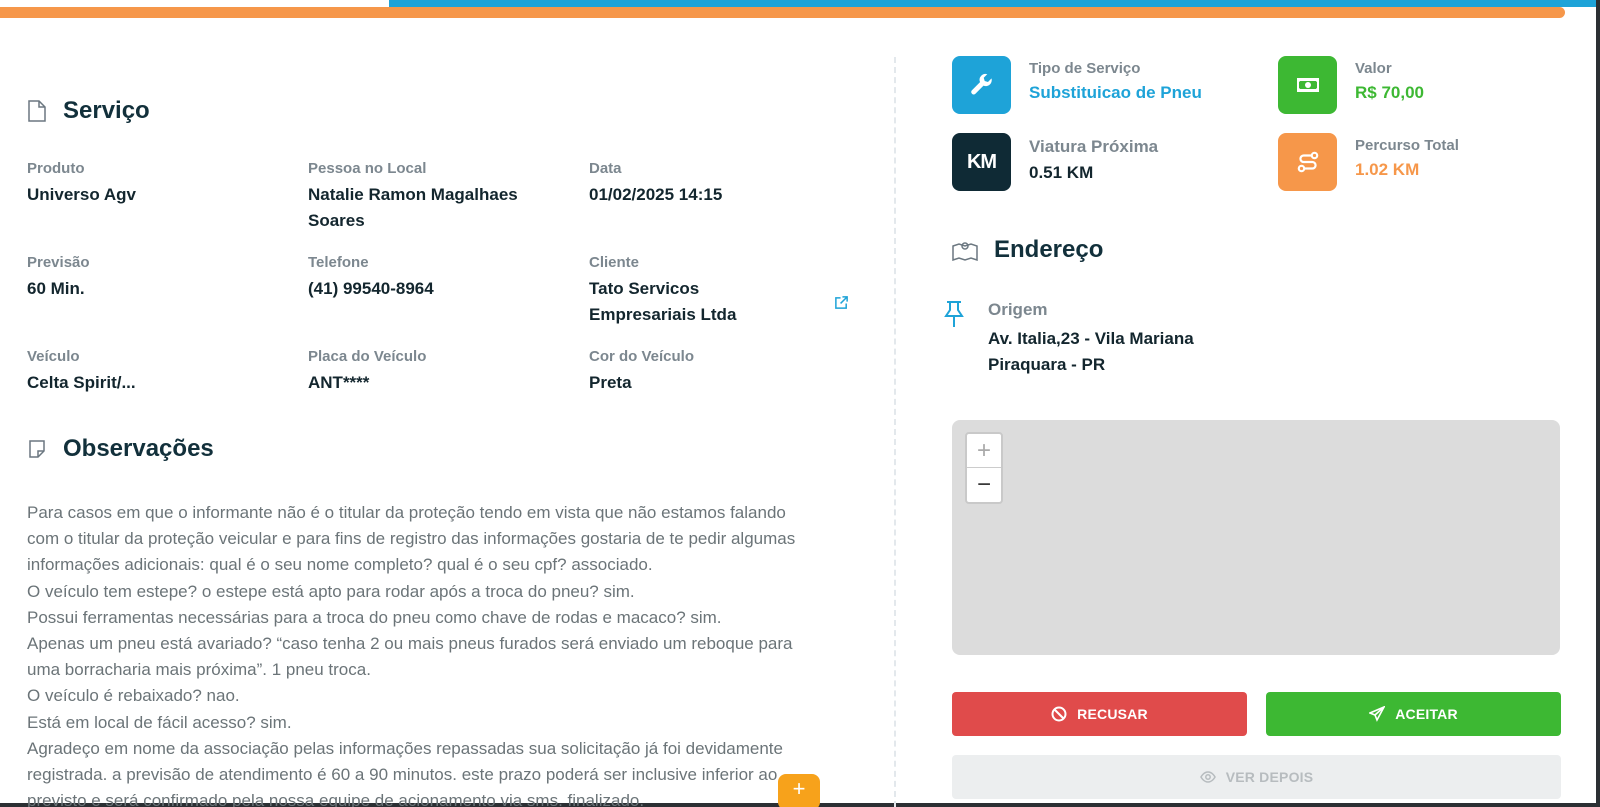 Image resolution: width=1600 pixels, height=807 pixels. Describe the element at coordinates (336, 220) in the screenshot. I see `field-value-line: Soares` at that location.